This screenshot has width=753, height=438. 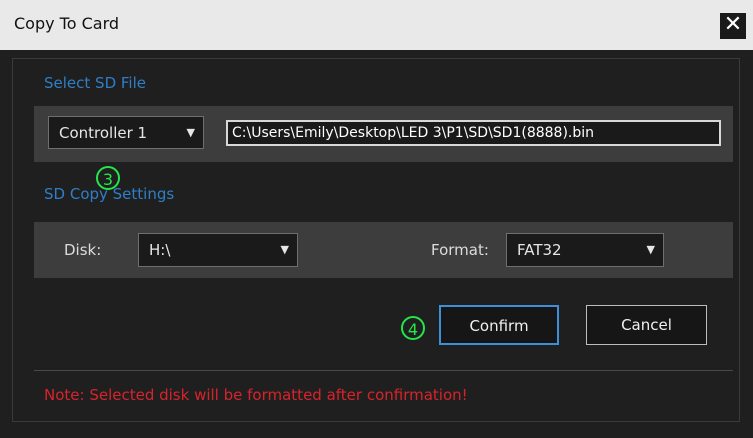 What do you see at coordinates (646, 325) in the screenshot?
I see `cancel-button: Cancel` at bounding box center [646, 325].